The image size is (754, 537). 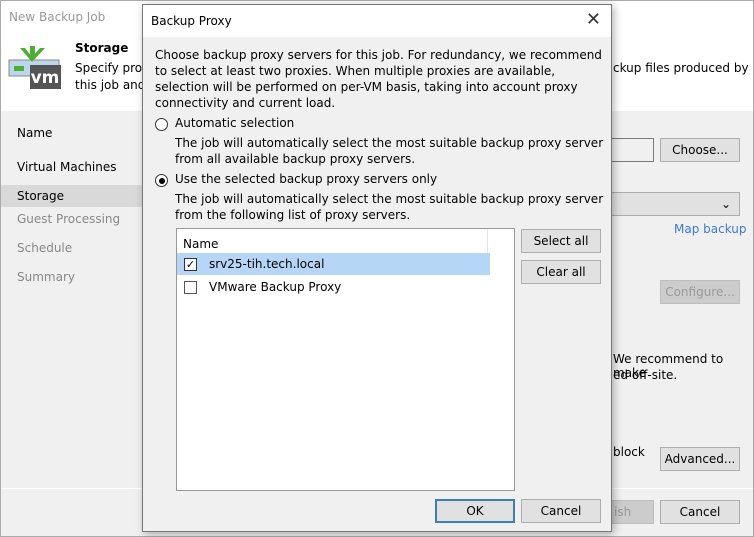 I want to click on nav-name: Name, so click(x=72, y=128).